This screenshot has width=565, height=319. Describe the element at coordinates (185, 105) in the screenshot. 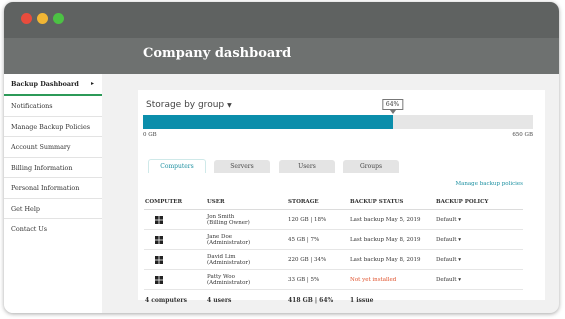

I see `storage-group-label: Storage by group` at that location.